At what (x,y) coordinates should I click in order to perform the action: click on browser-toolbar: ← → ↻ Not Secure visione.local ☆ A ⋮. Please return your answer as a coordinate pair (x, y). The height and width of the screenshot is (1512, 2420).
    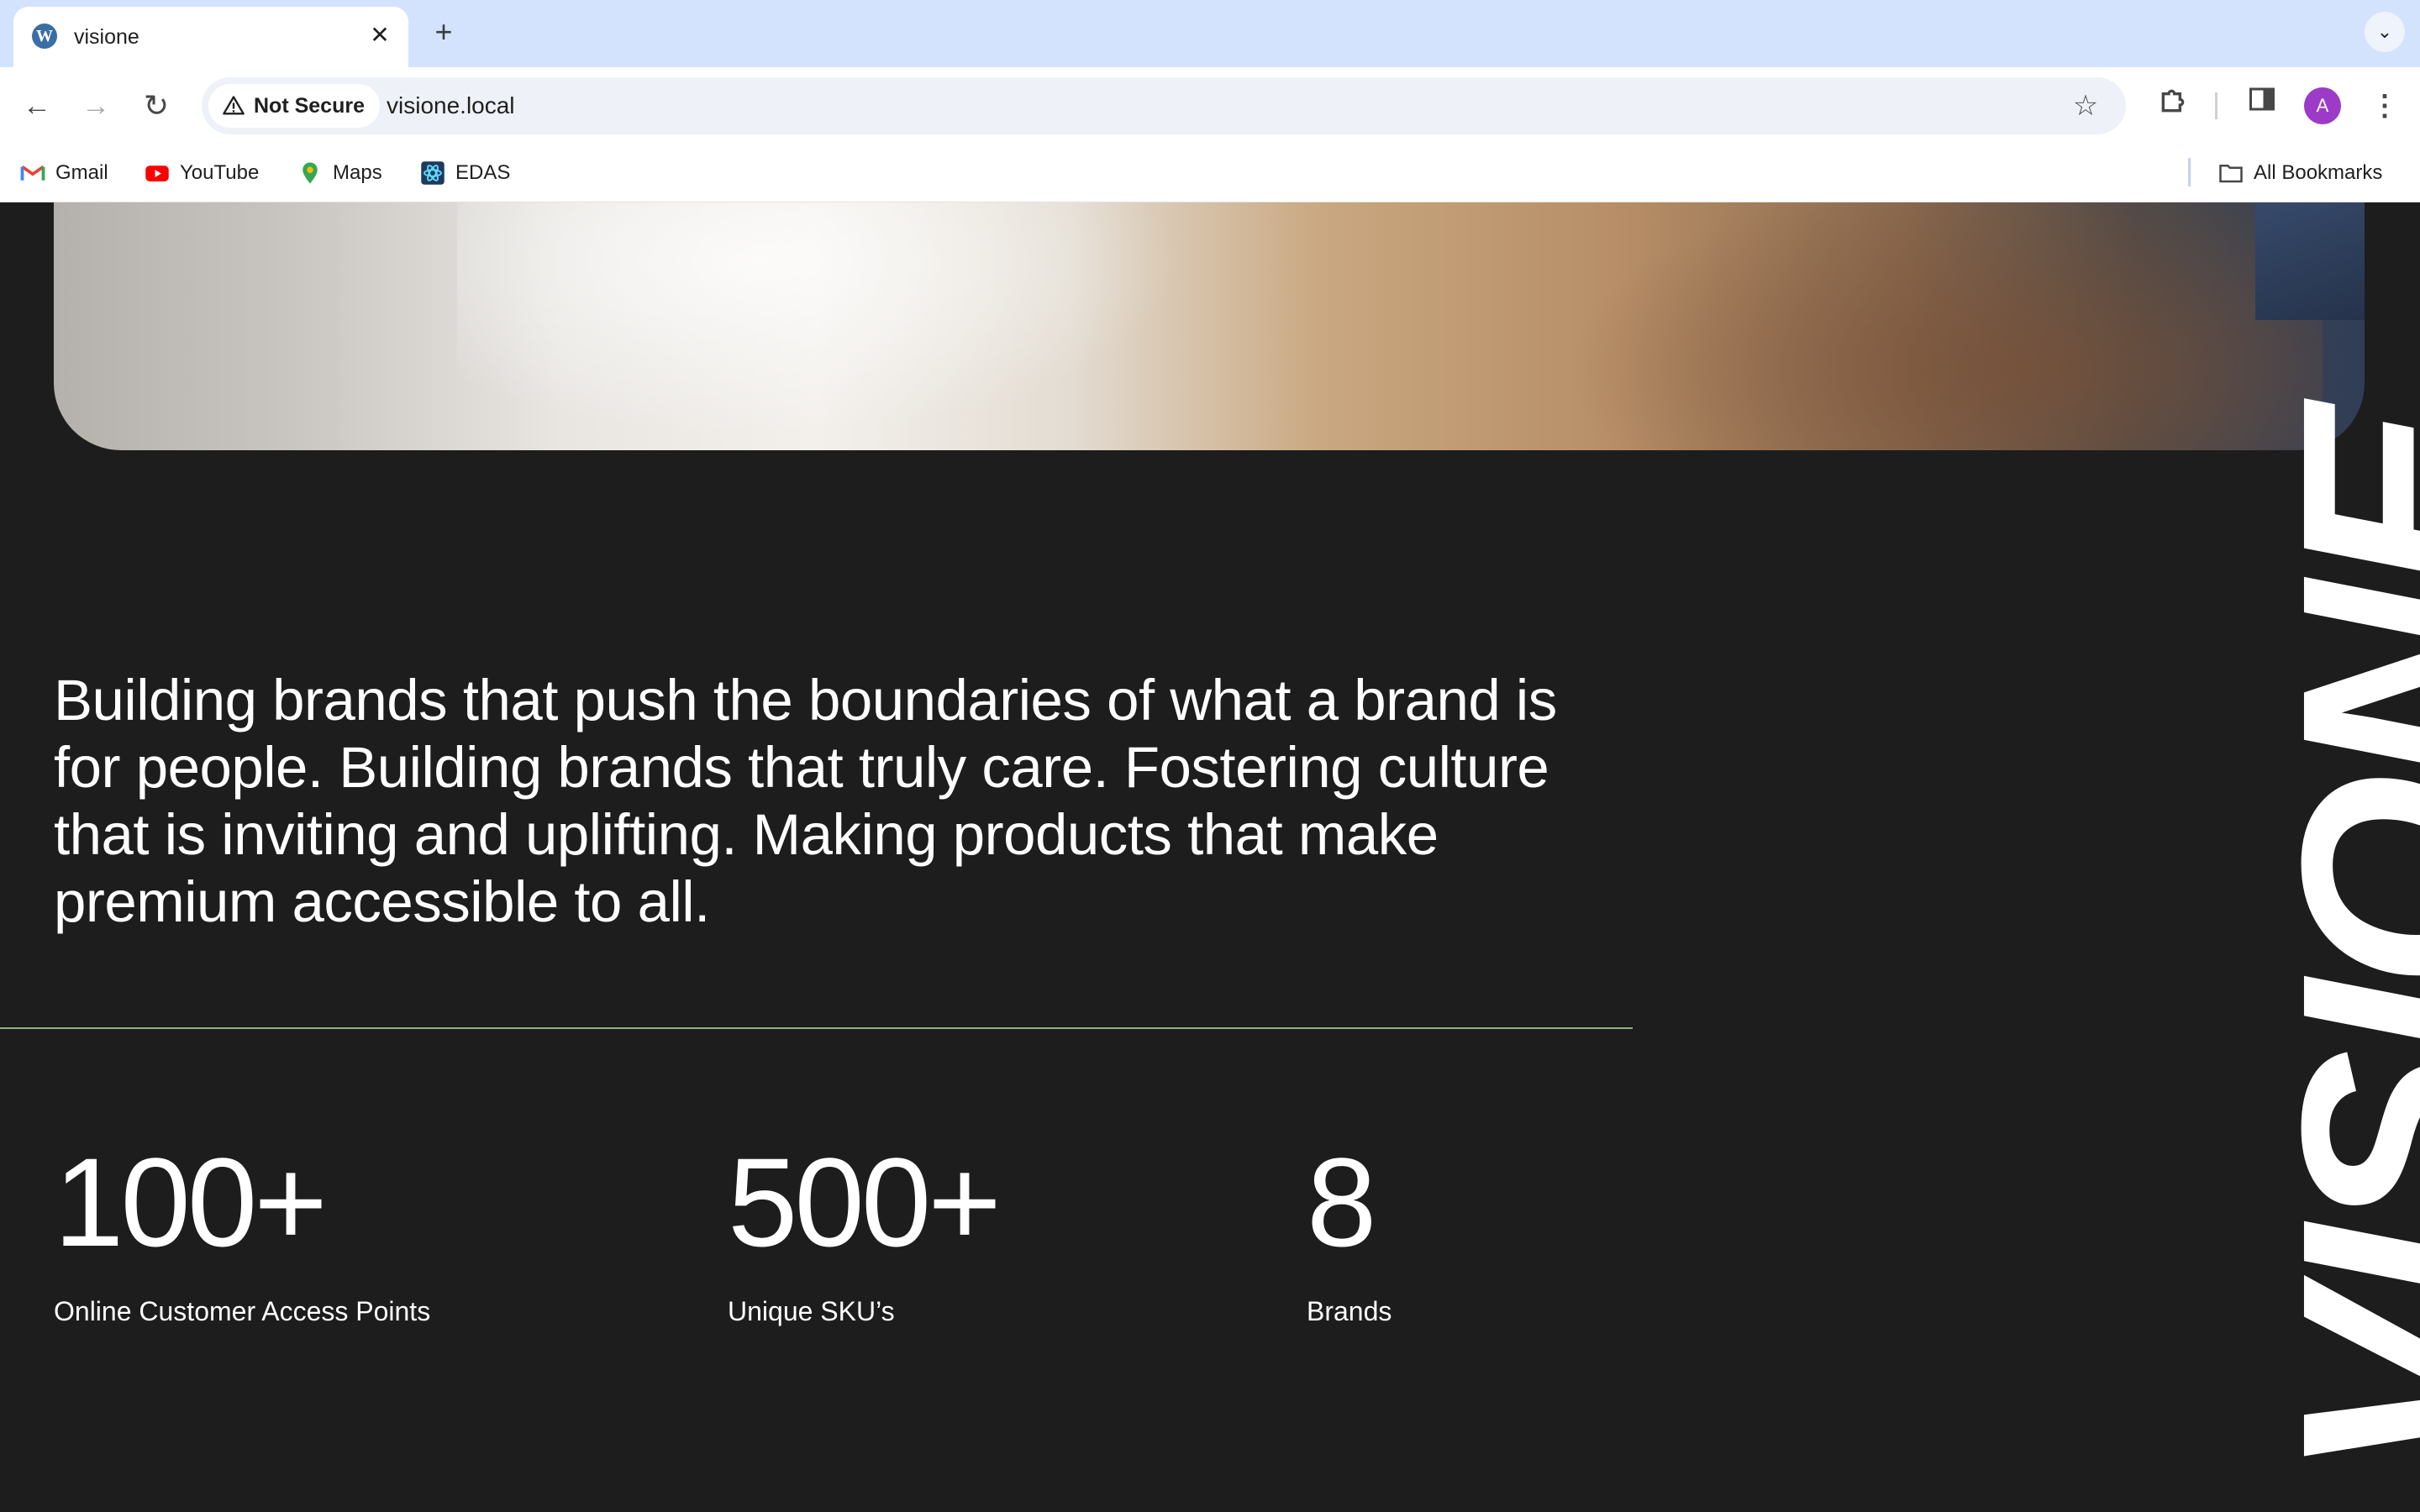
    Looking at the image, I should click on (1210, 105).